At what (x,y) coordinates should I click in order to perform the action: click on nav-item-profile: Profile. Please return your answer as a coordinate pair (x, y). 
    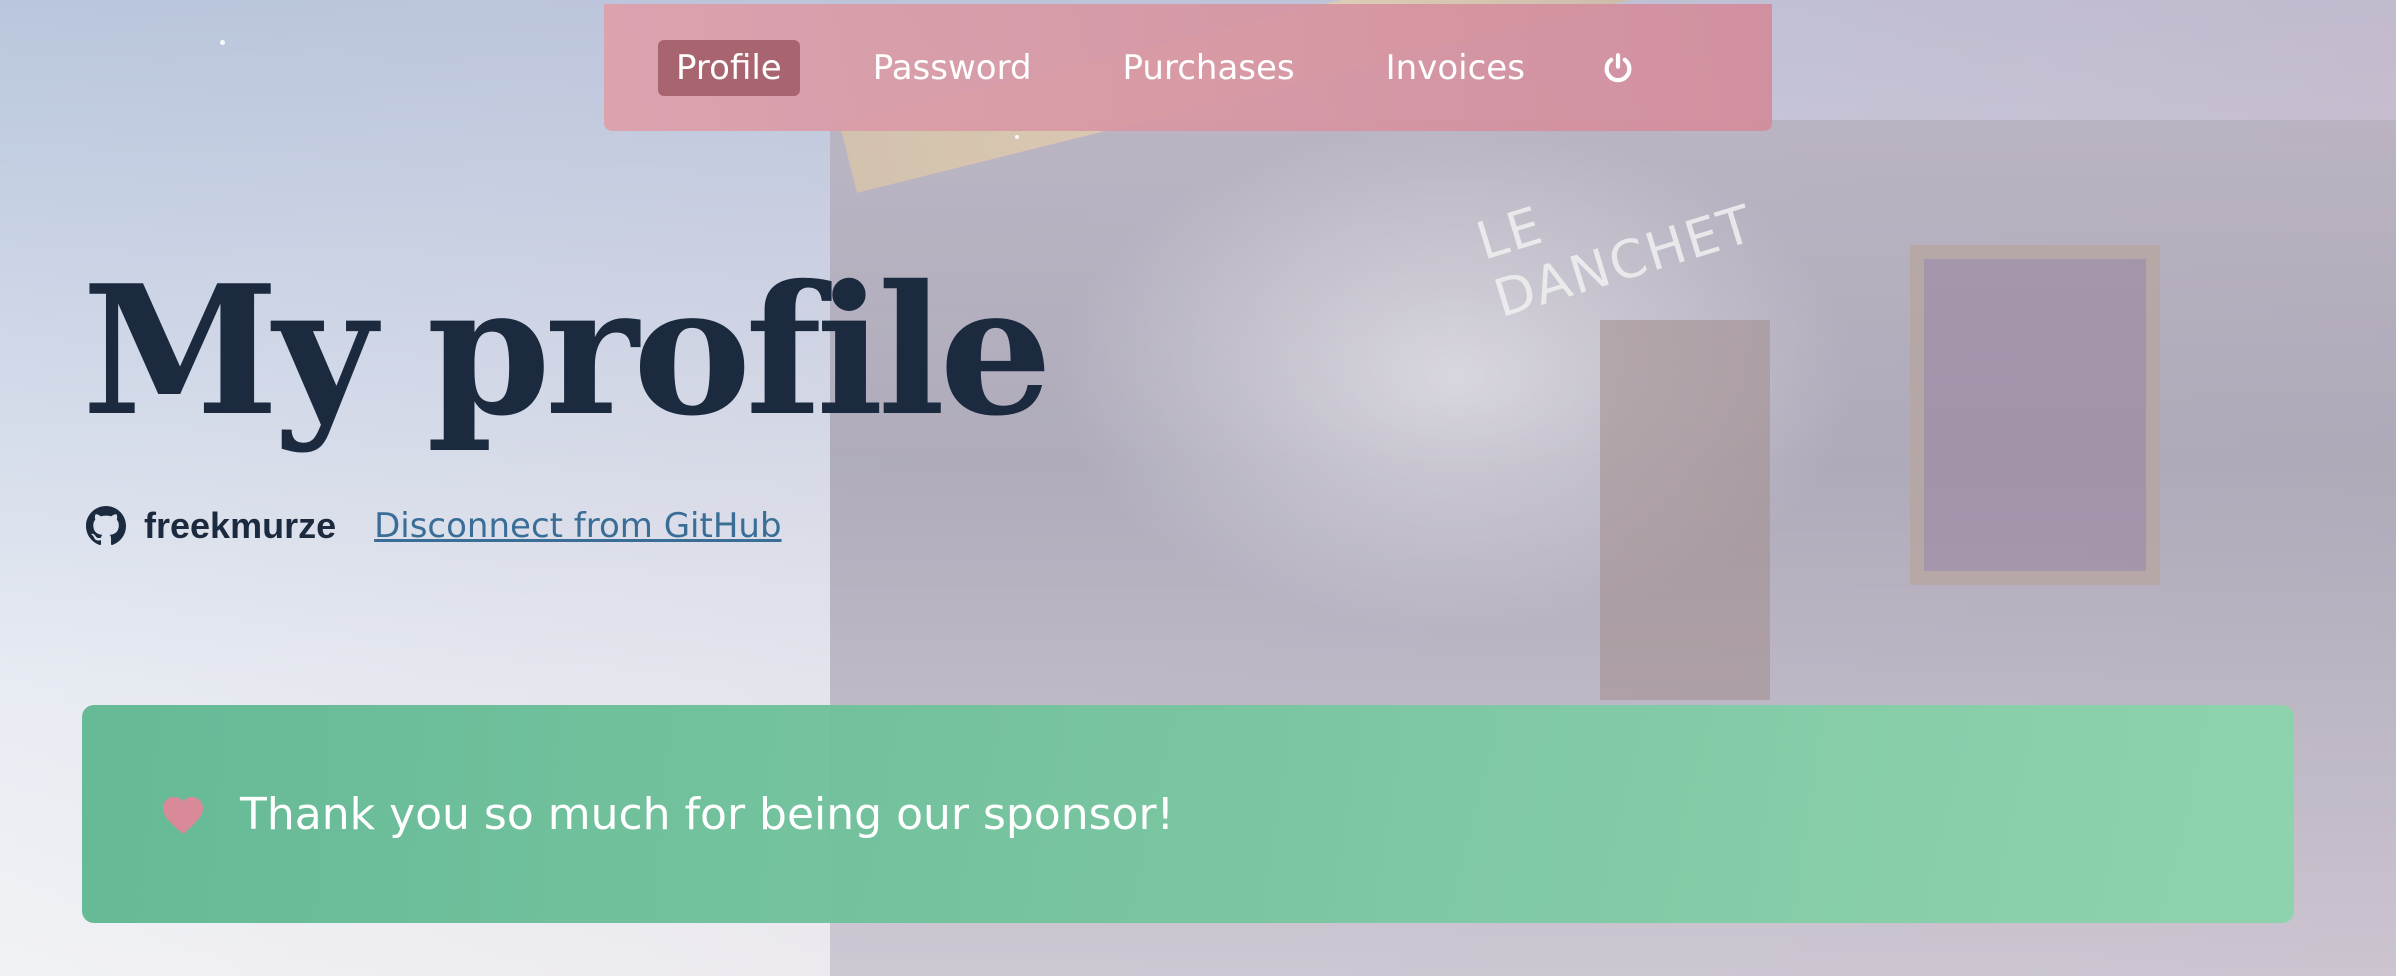
    Looking at the image, I should click on (729, 67).